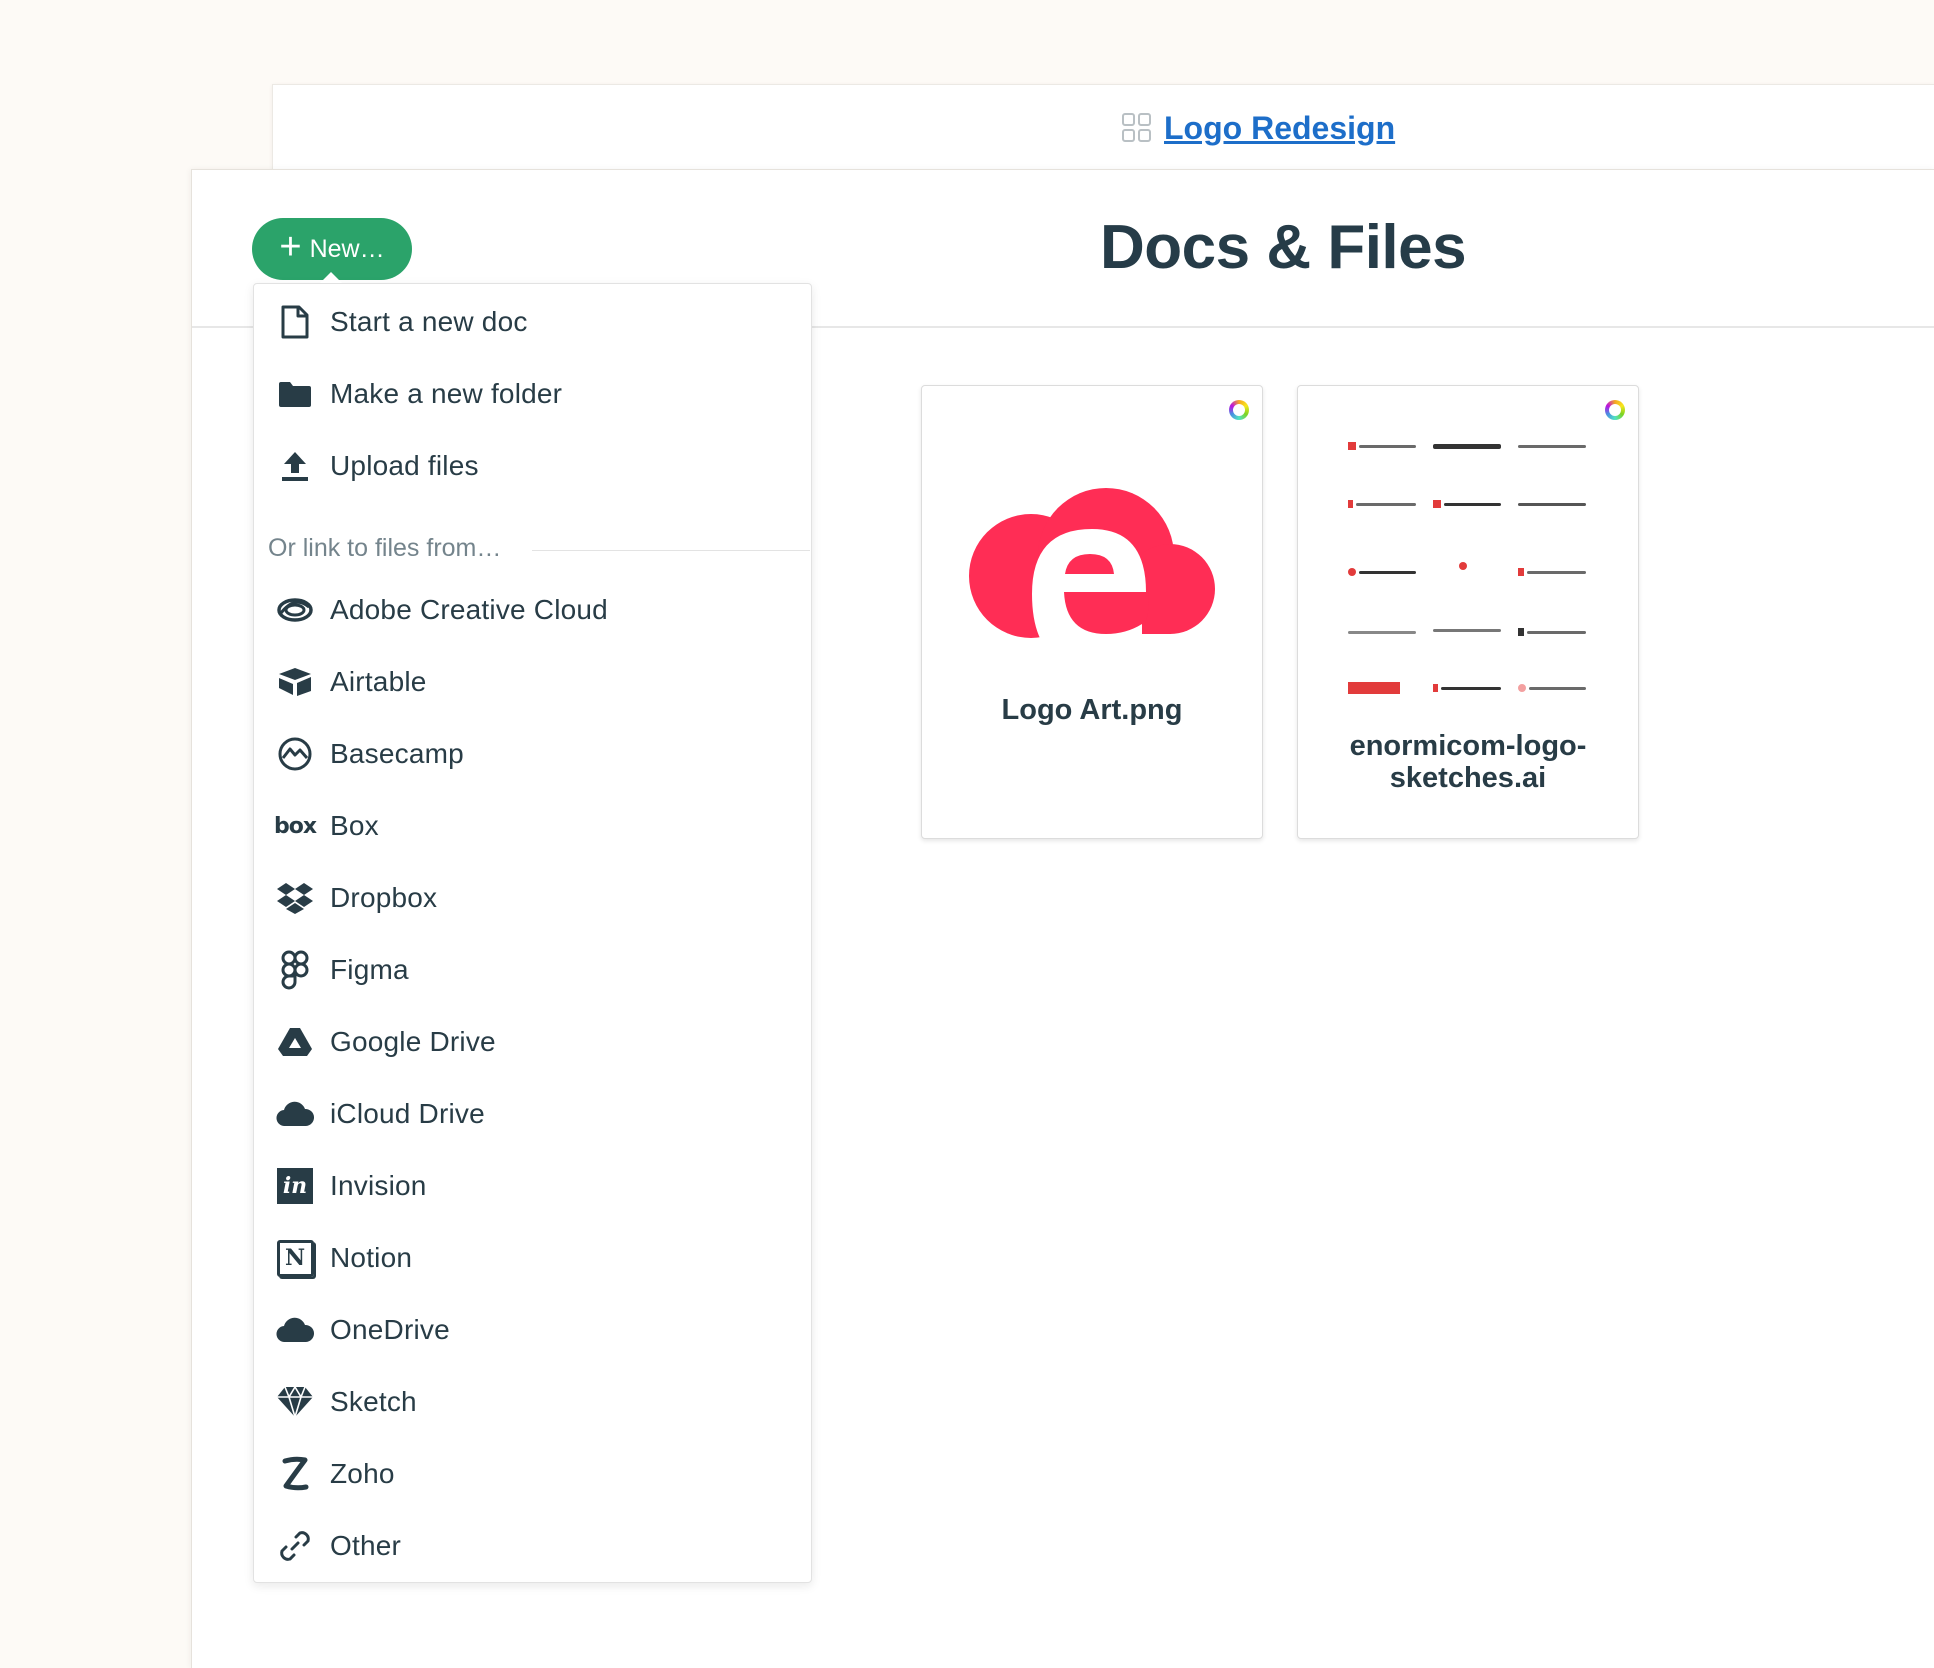 This screenshot has height=1668, width=1934. What do you see at coordinates (390, 1329) in the screenshot?
I see `menu-item-label: OneDrive` at bounding box center [390, 1329].